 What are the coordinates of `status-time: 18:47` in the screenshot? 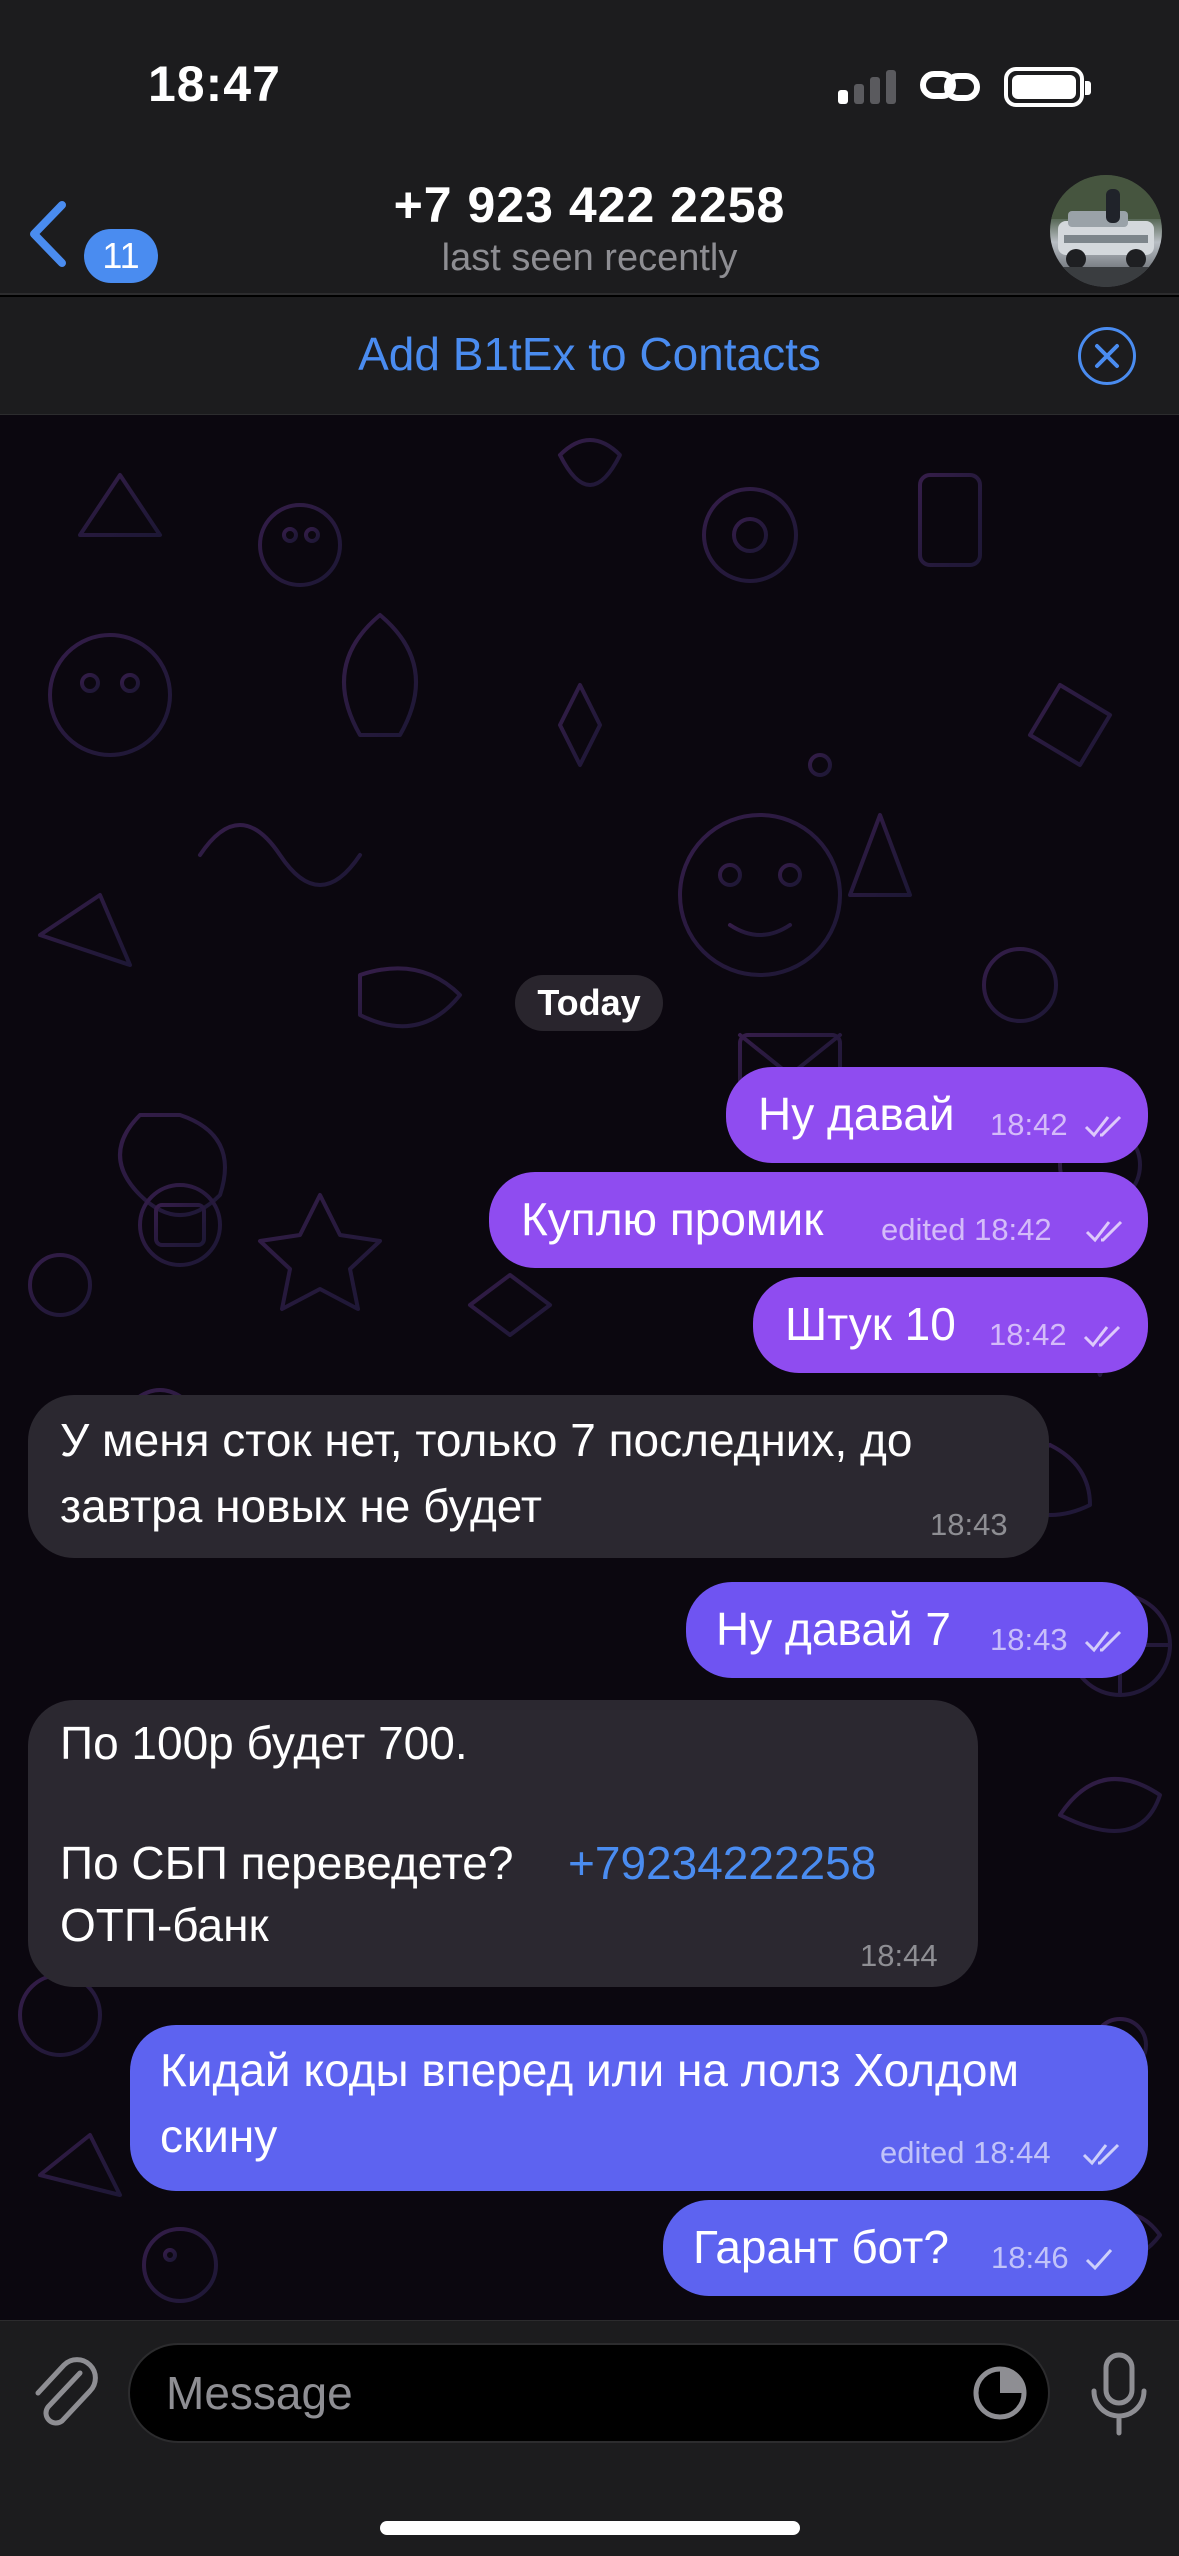 It's located at (214, 84).